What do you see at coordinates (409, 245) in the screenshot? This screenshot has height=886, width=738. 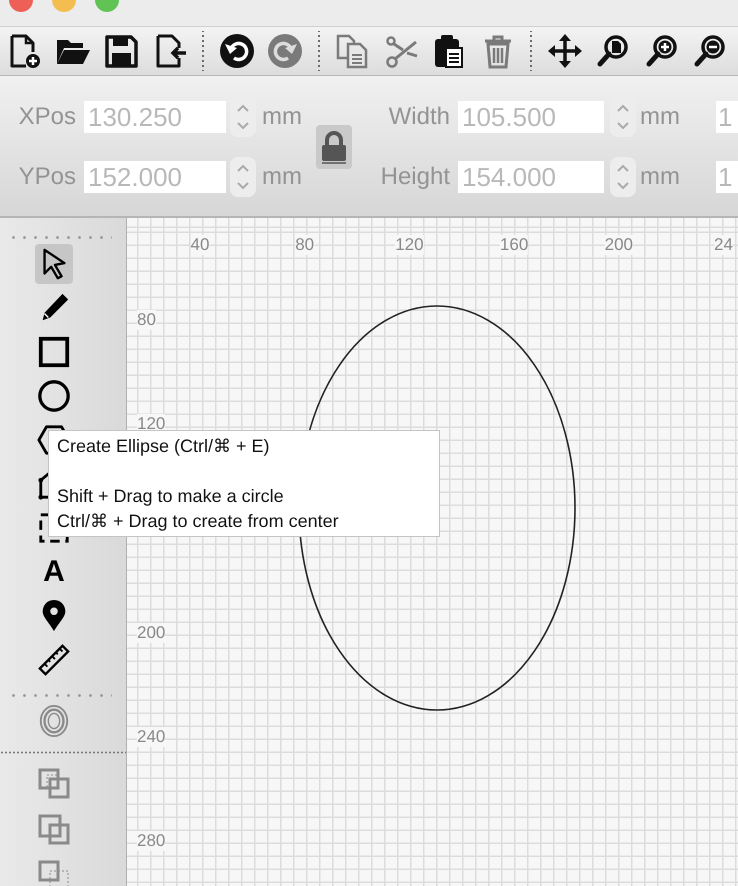 I see `ruler-label: 120` at bounding box center [409, 245].